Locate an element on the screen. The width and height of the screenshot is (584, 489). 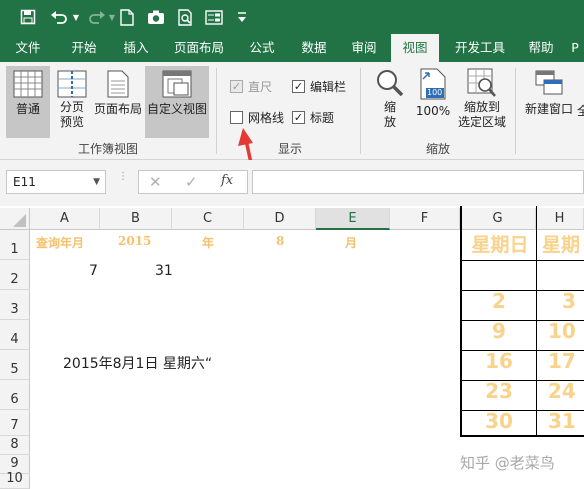
form-icon is located at coordinates (214, 17).